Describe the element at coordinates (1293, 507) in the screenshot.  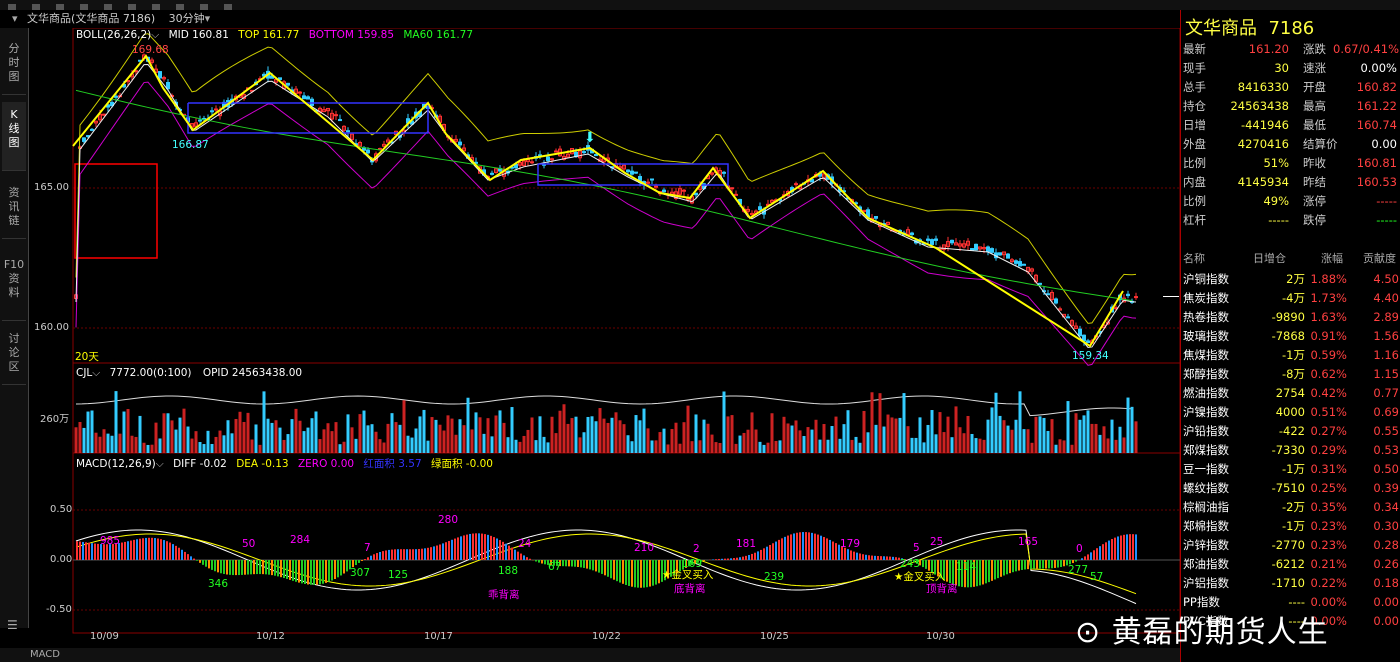
I see `index-cell: -2万` at that location.